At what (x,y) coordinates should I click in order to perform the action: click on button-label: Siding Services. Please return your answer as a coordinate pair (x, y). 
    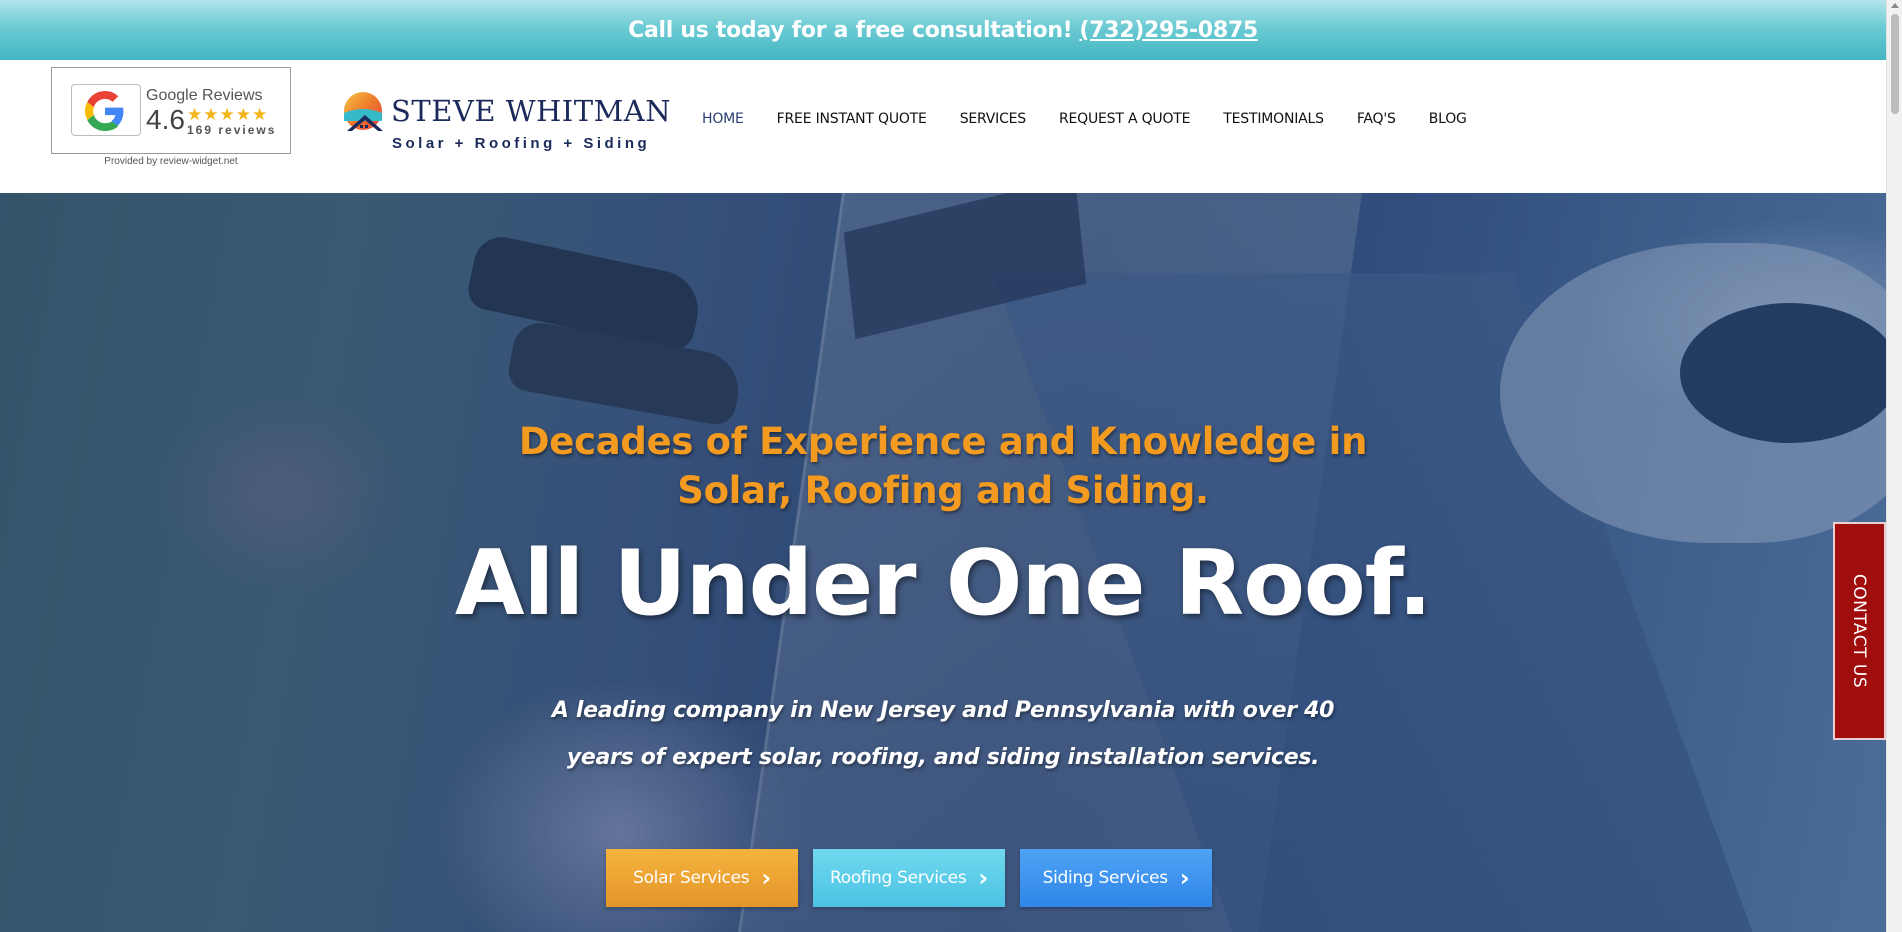
    Looking at the image, I should click on (1105, 878).